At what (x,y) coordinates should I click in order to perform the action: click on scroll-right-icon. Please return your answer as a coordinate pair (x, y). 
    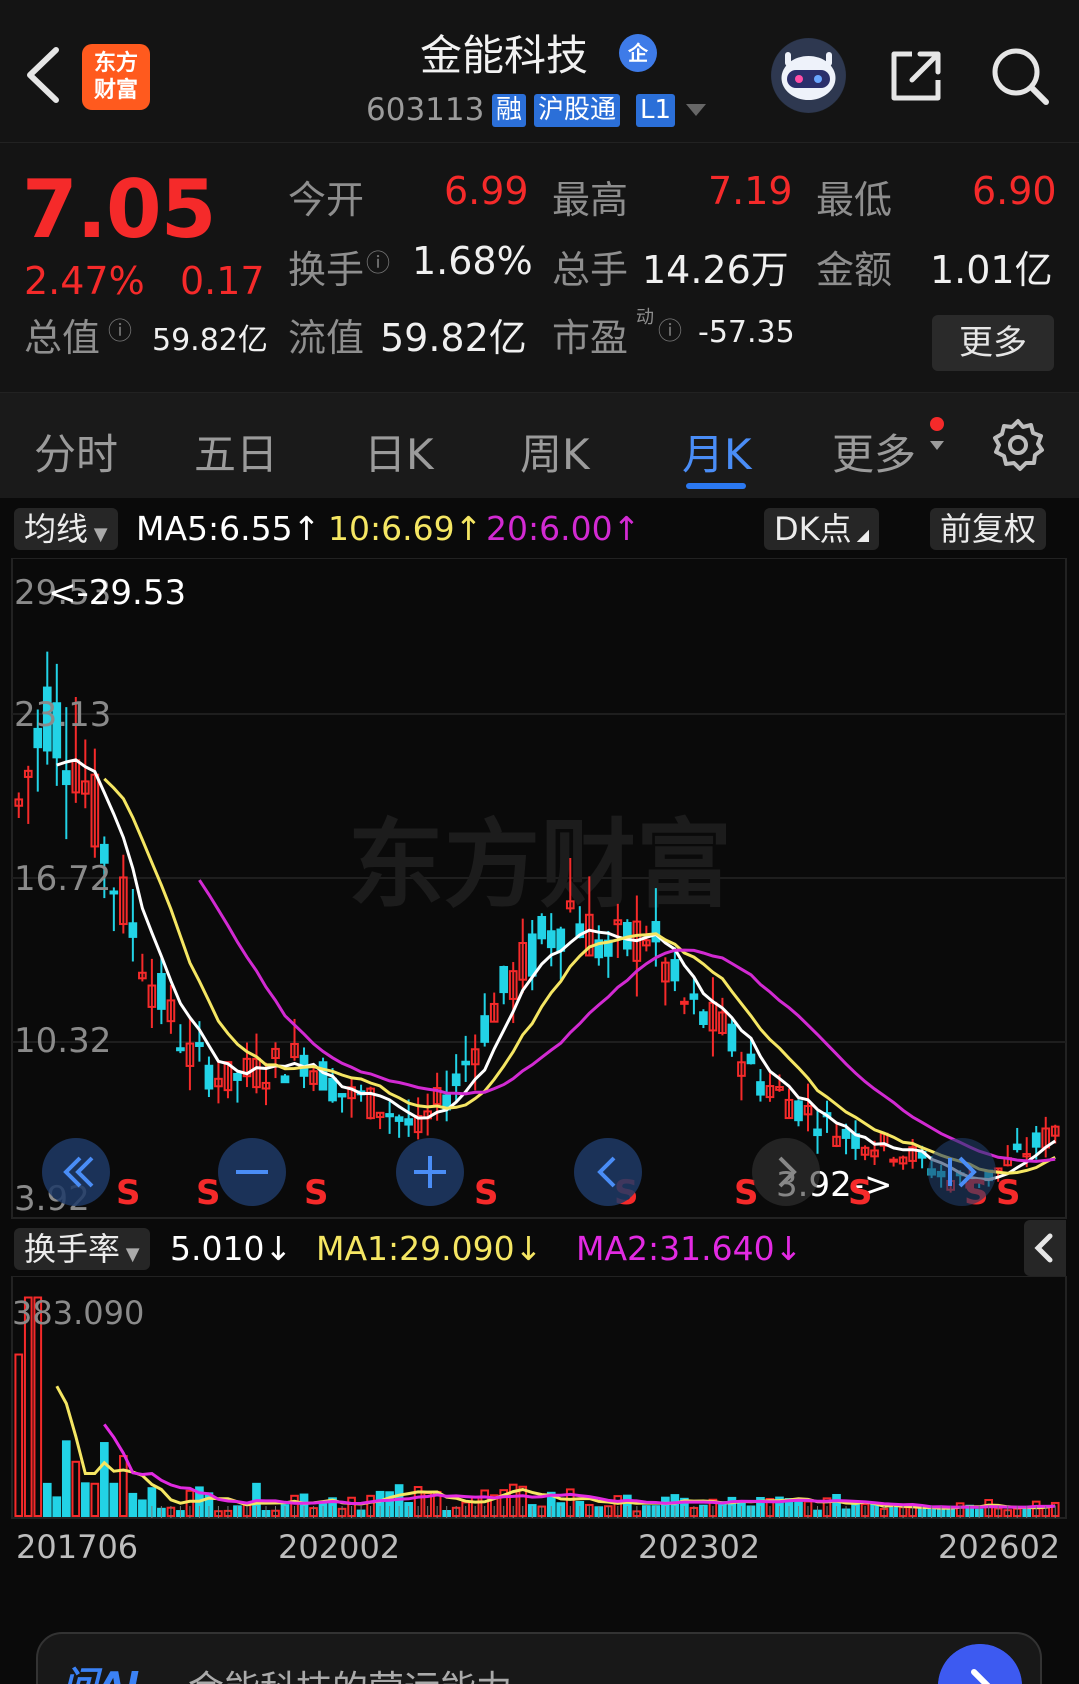
    Looking at the image, I should click on (786, 1172).